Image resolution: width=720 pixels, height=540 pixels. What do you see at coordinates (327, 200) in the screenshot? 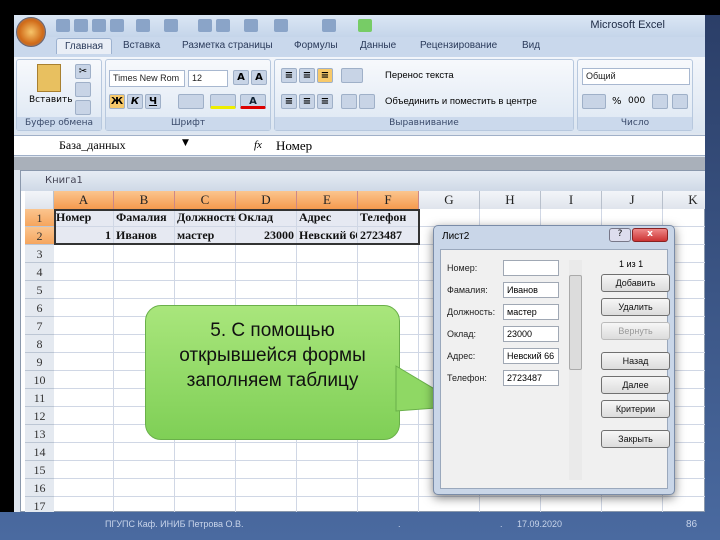
I see `column-header-E: E` at bounding box center [327, 200].